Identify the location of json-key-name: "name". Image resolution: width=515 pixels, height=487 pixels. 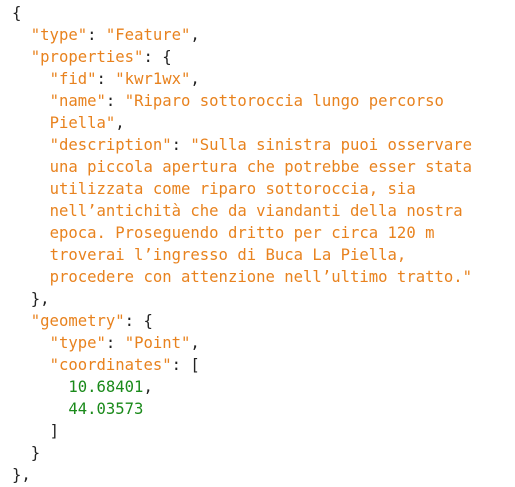
(77, 101).